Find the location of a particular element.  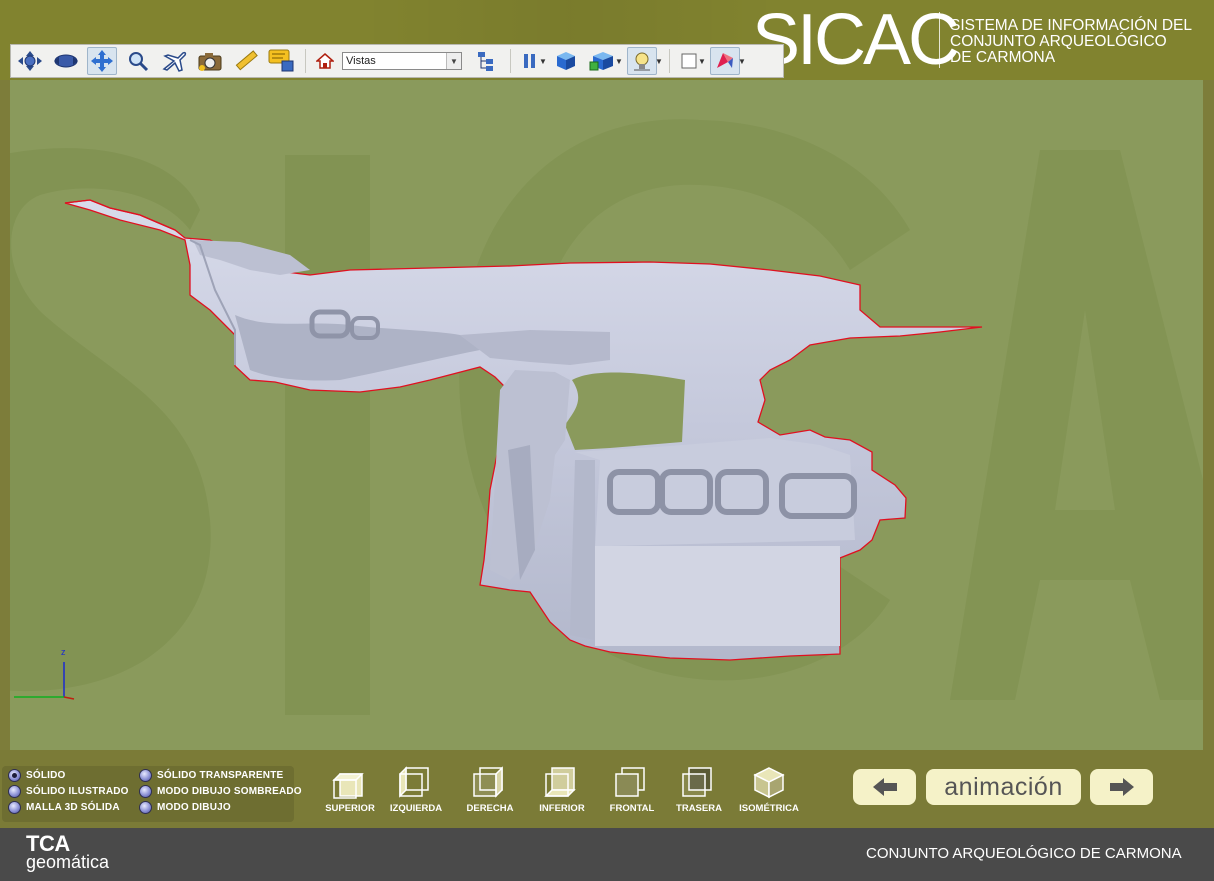

comment-button is located at coordinates (282, 61).